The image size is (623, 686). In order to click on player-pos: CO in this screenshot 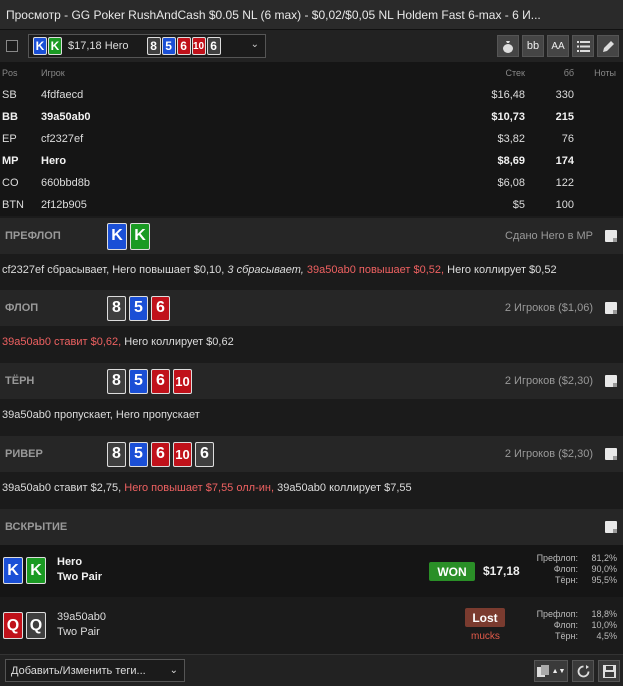, I will do `click(10, 183)`.